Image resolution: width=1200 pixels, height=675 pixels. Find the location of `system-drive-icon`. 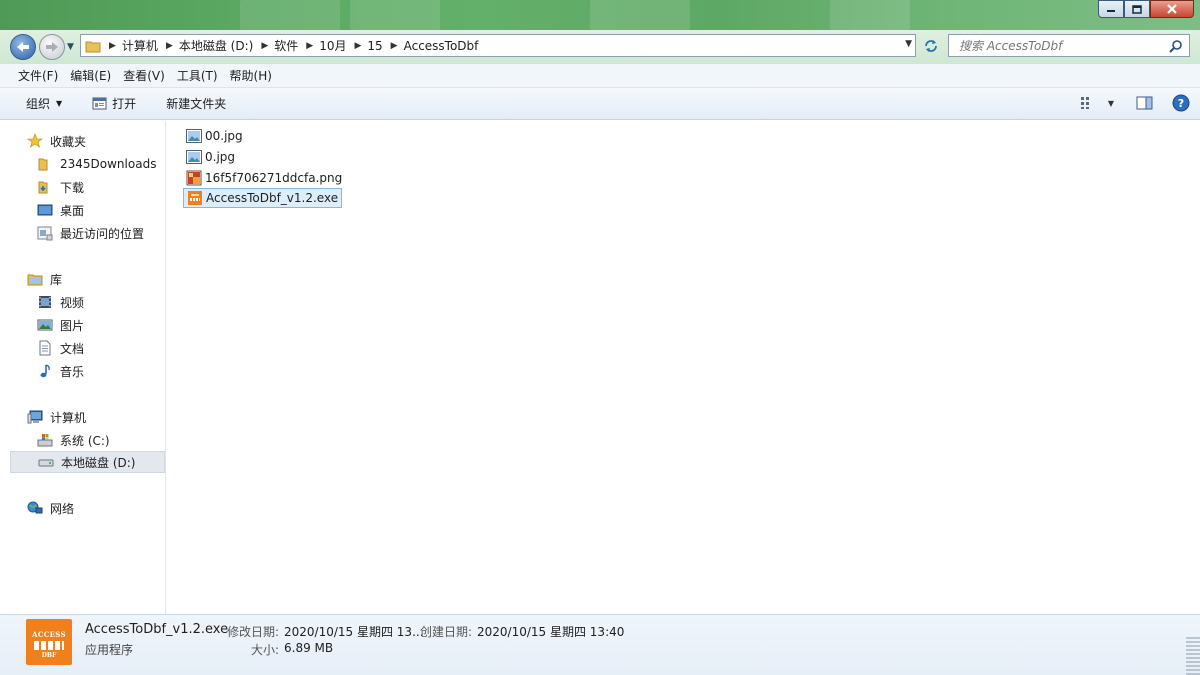

system-drive-icon is located at coordinates (45, 440).